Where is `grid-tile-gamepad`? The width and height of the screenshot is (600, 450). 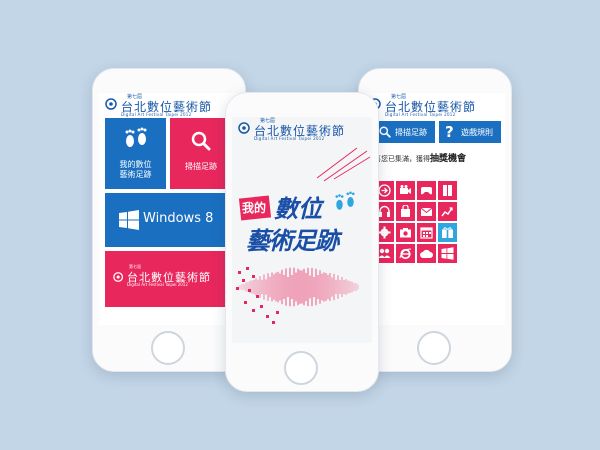
grid-tile-gamepad is located at coordinates (426, 190).